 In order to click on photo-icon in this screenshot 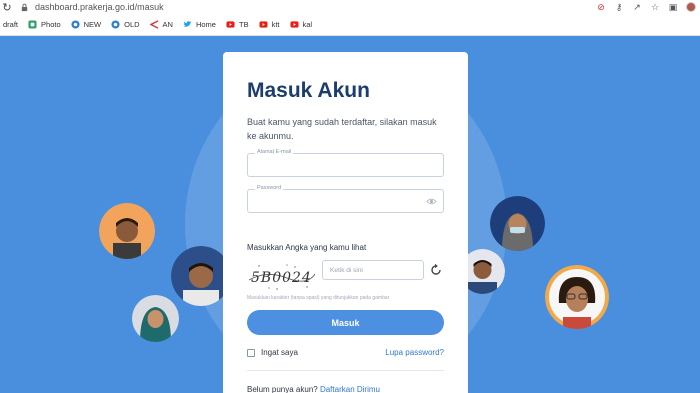, I will do `click(32, 24)`.